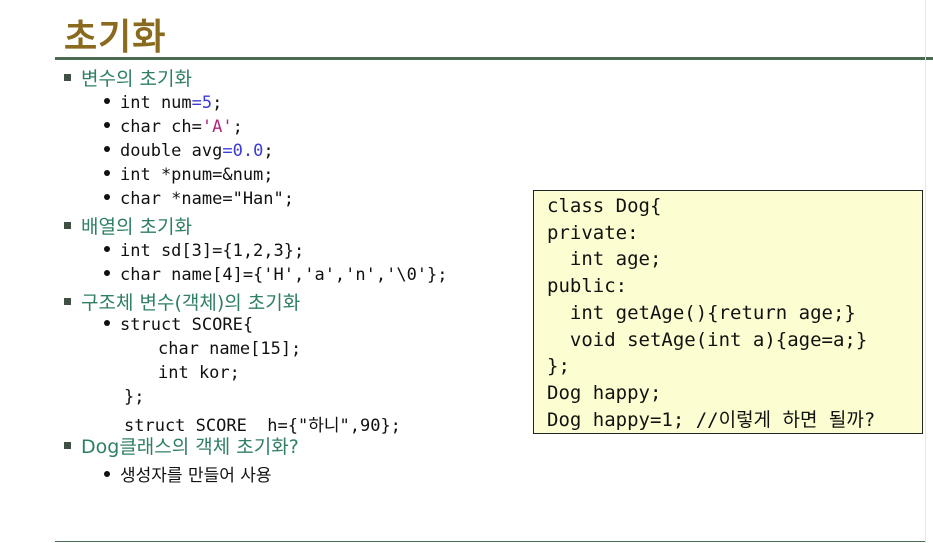  What do you see at coordinates (182, 301) in the screenshot?
I see `section-struct-init: 구조체 변수(객체)의 초기화` at bounding box center [182, 301].